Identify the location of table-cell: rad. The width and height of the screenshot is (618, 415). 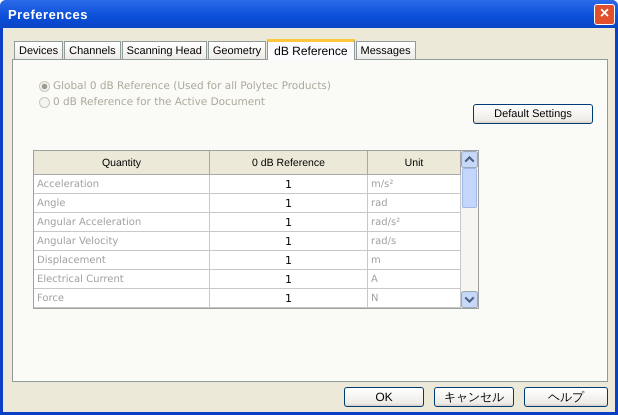
(414, 203).